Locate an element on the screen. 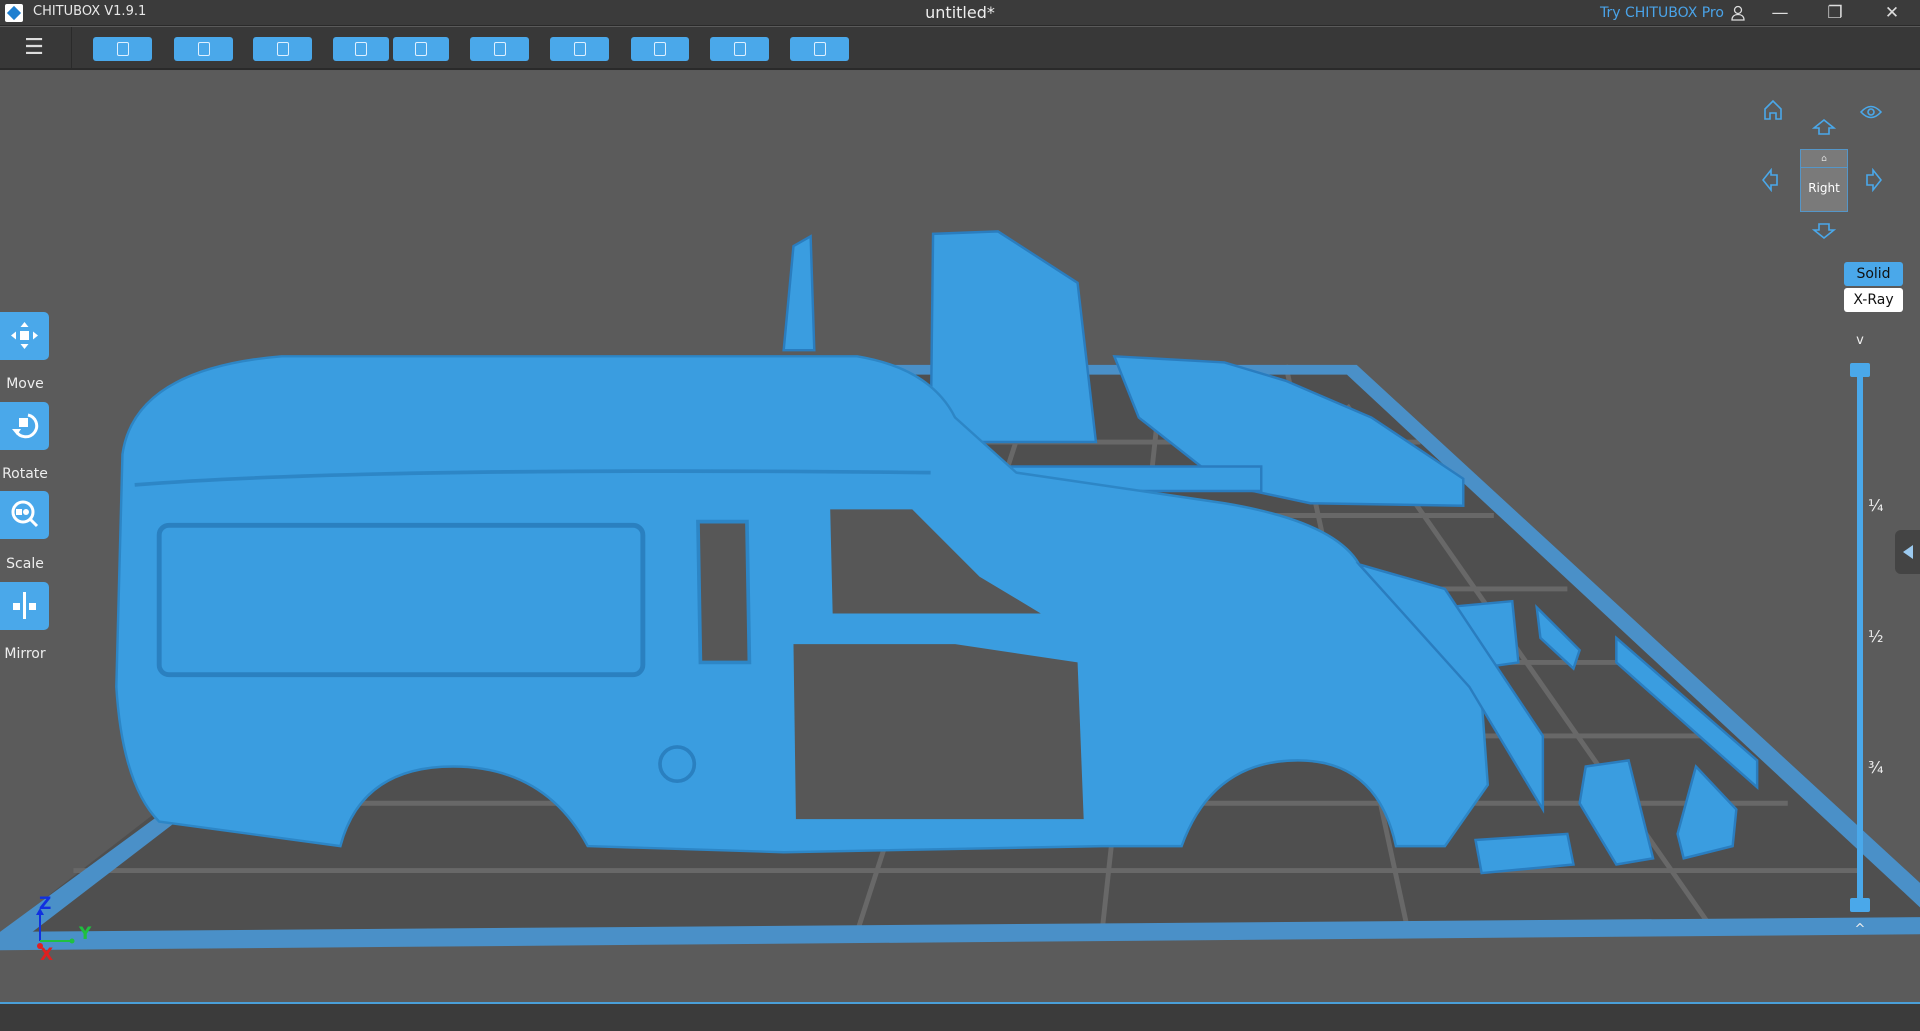  close-button: ✕ is located at coordinates (1892, 13).